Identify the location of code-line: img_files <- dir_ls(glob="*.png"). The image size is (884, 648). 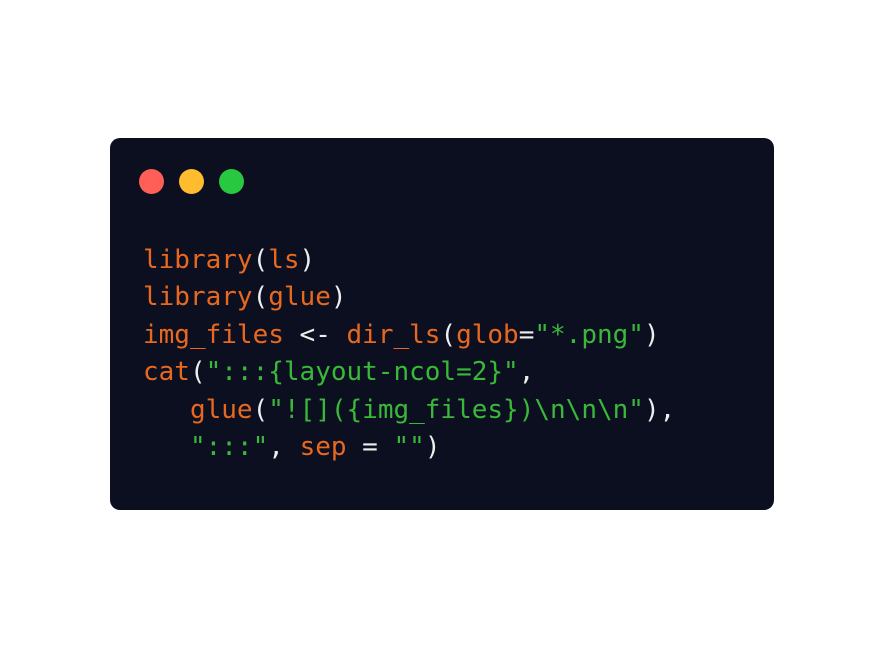
(409, 335).